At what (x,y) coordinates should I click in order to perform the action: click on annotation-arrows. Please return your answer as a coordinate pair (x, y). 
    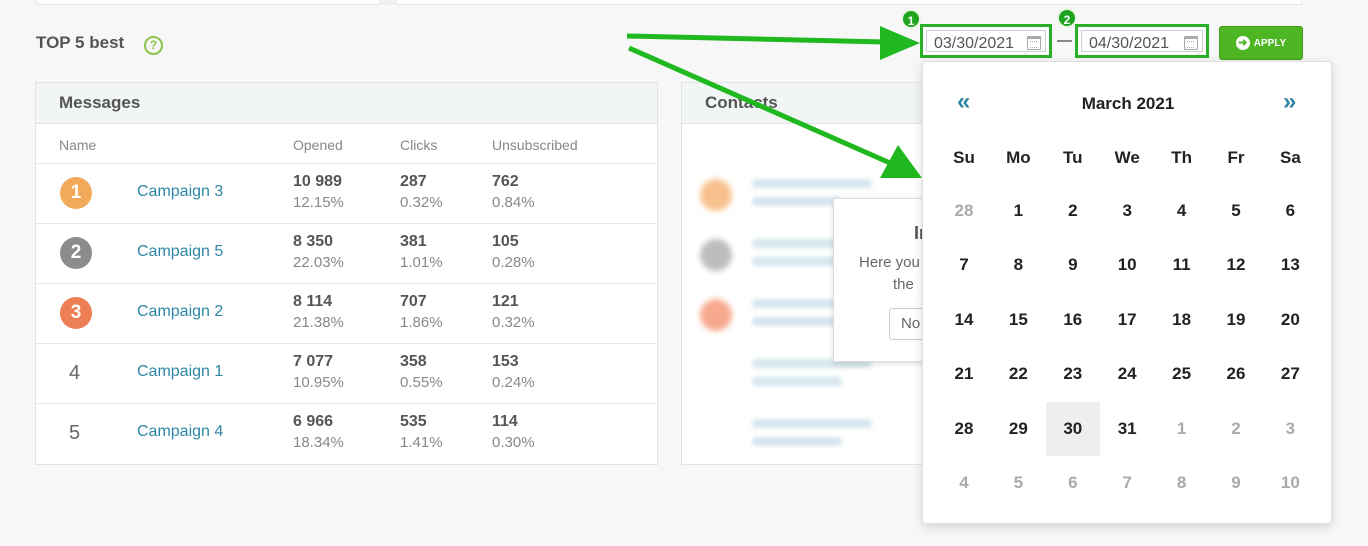
    Looking at the image, I should click on (774, 102).